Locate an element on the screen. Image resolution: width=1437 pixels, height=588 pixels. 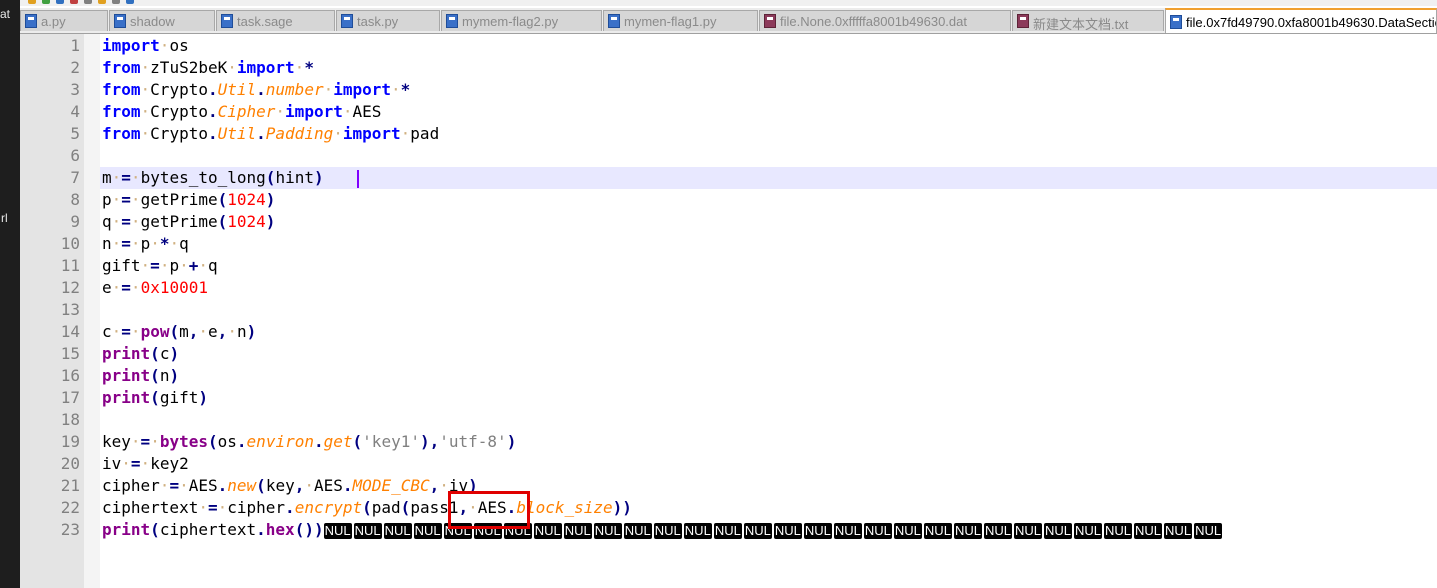
tab-label: task.py is located at coordinates (378, 21).